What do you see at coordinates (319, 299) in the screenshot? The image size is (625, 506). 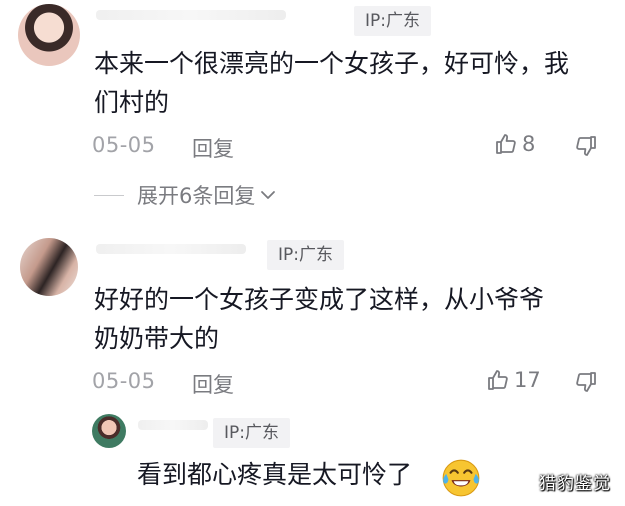 I see `comment-text-line: 好好的一个女孩子变成了这样，从小爷爷` at bounding box center [319, 299].